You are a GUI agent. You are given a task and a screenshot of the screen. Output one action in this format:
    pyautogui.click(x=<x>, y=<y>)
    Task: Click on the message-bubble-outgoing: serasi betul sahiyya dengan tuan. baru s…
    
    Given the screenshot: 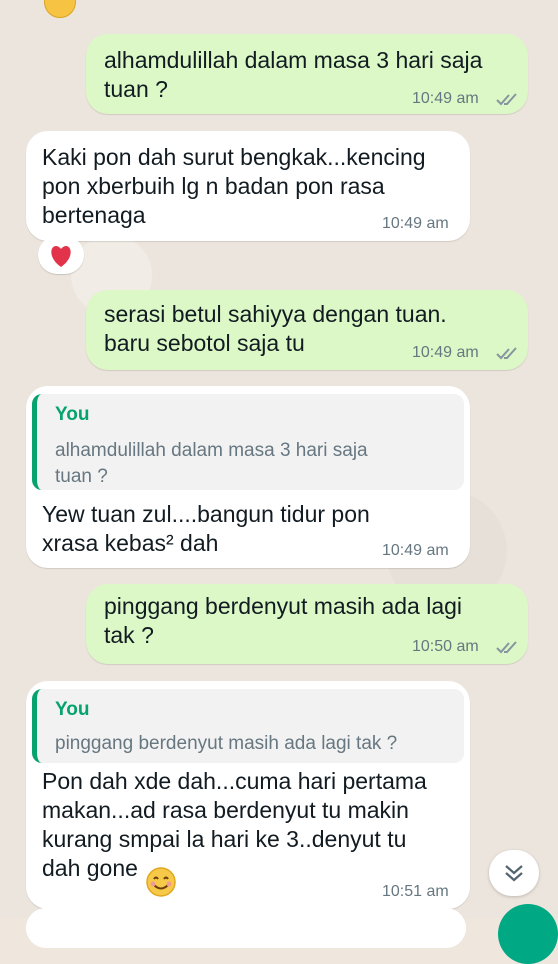 What is the action you would take?
    pyautogui.click(x=307, y=330)
    